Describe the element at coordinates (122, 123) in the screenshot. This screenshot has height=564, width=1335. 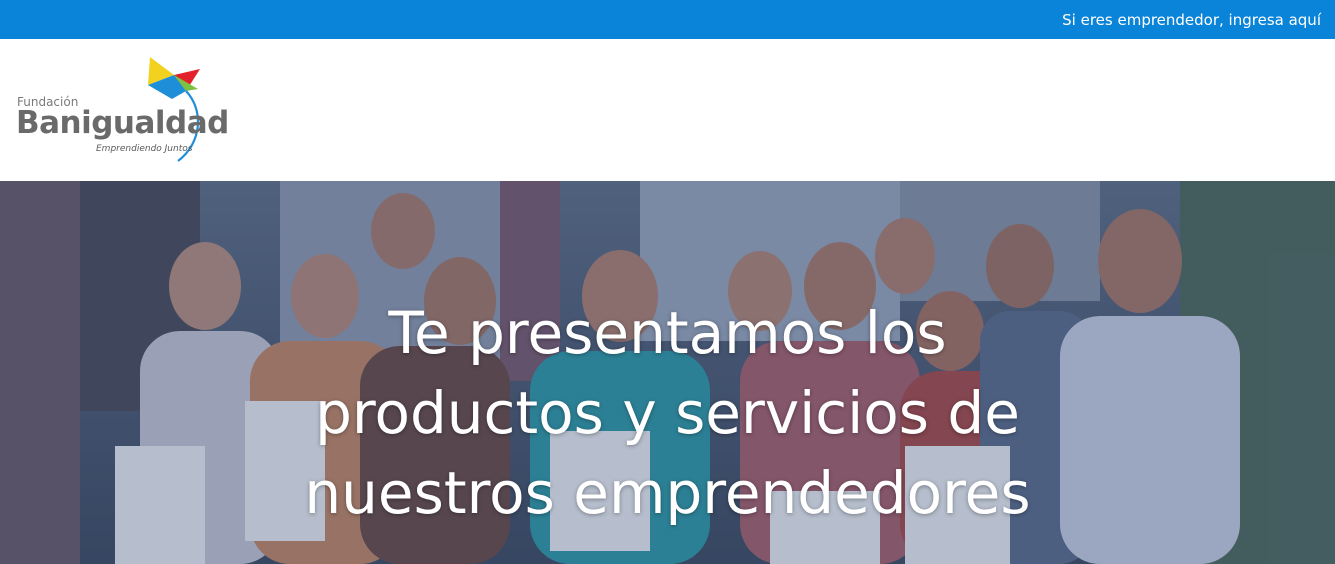
I see `logo-name: Banigualdad` at that location.